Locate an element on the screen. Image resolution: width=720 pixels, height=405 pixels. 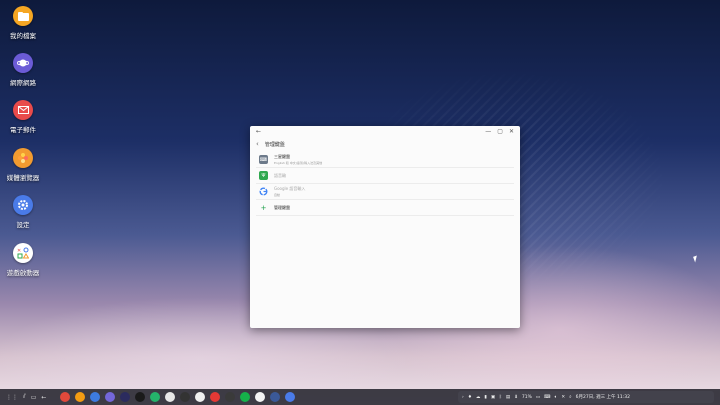
window-back-icon: ← is located at coordinates (258, 131).